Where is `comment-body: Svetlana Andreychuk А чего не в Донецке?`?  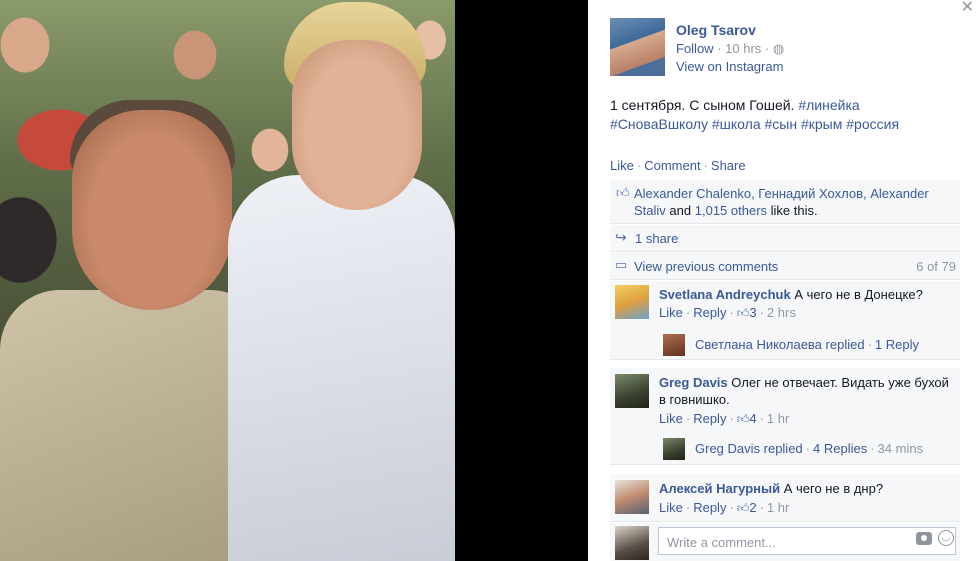 comment-body: Svetlana Andreychuk А чего не в Донецке? is located at coordinates (806, 294).